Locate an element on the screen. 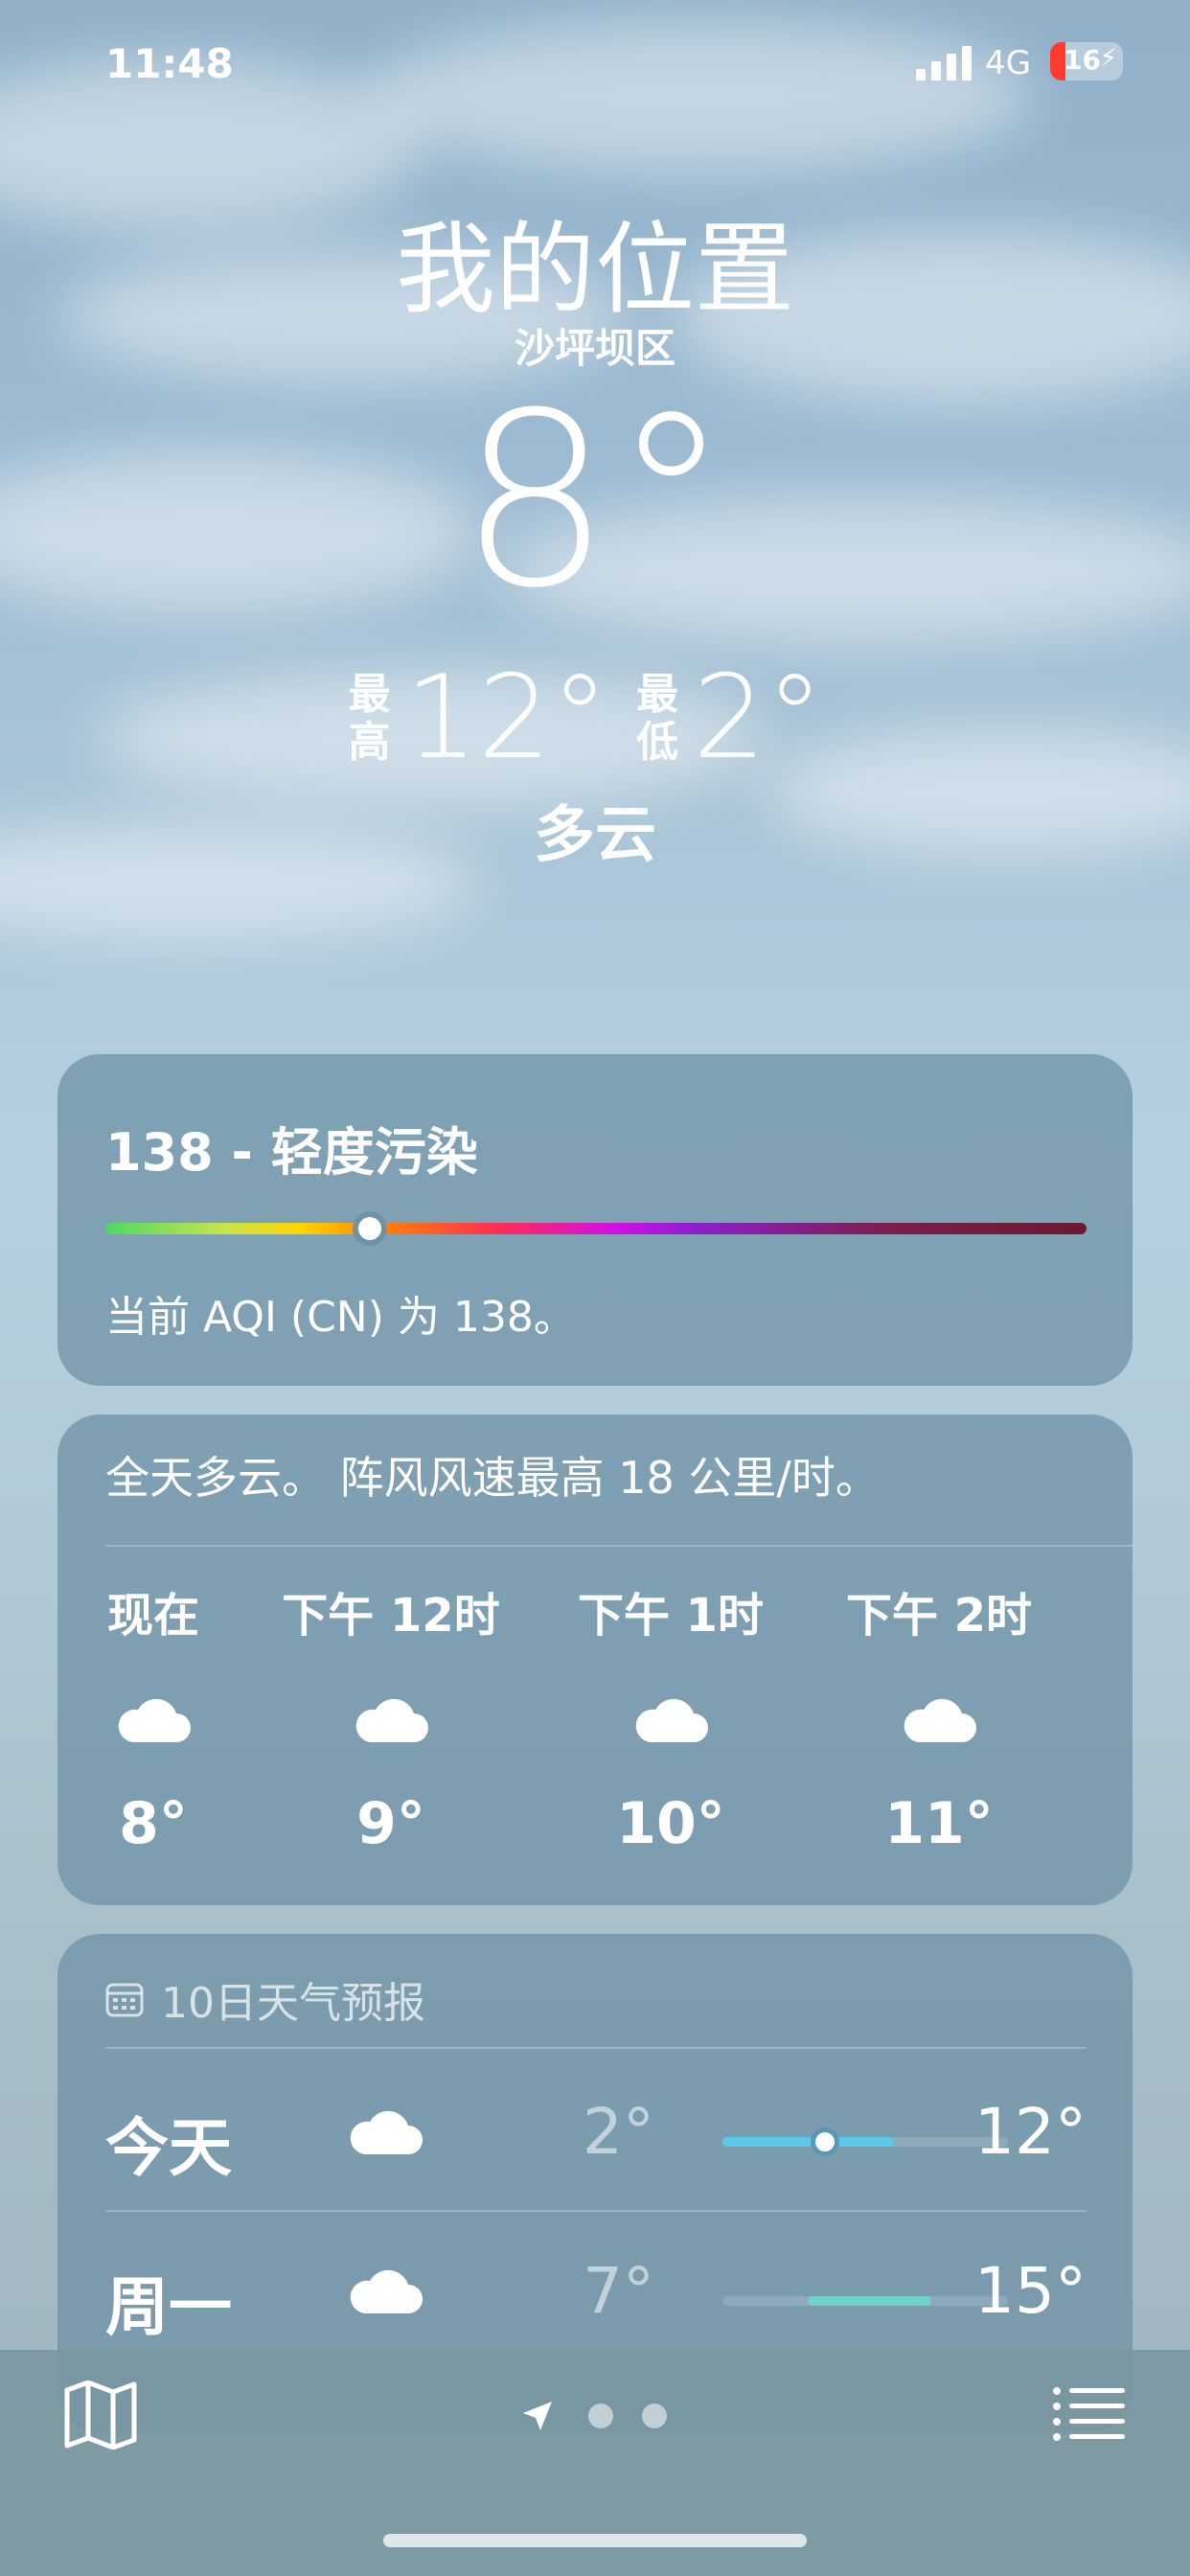  hour-item: 现在 8° is located at coordinates (167, 1717).